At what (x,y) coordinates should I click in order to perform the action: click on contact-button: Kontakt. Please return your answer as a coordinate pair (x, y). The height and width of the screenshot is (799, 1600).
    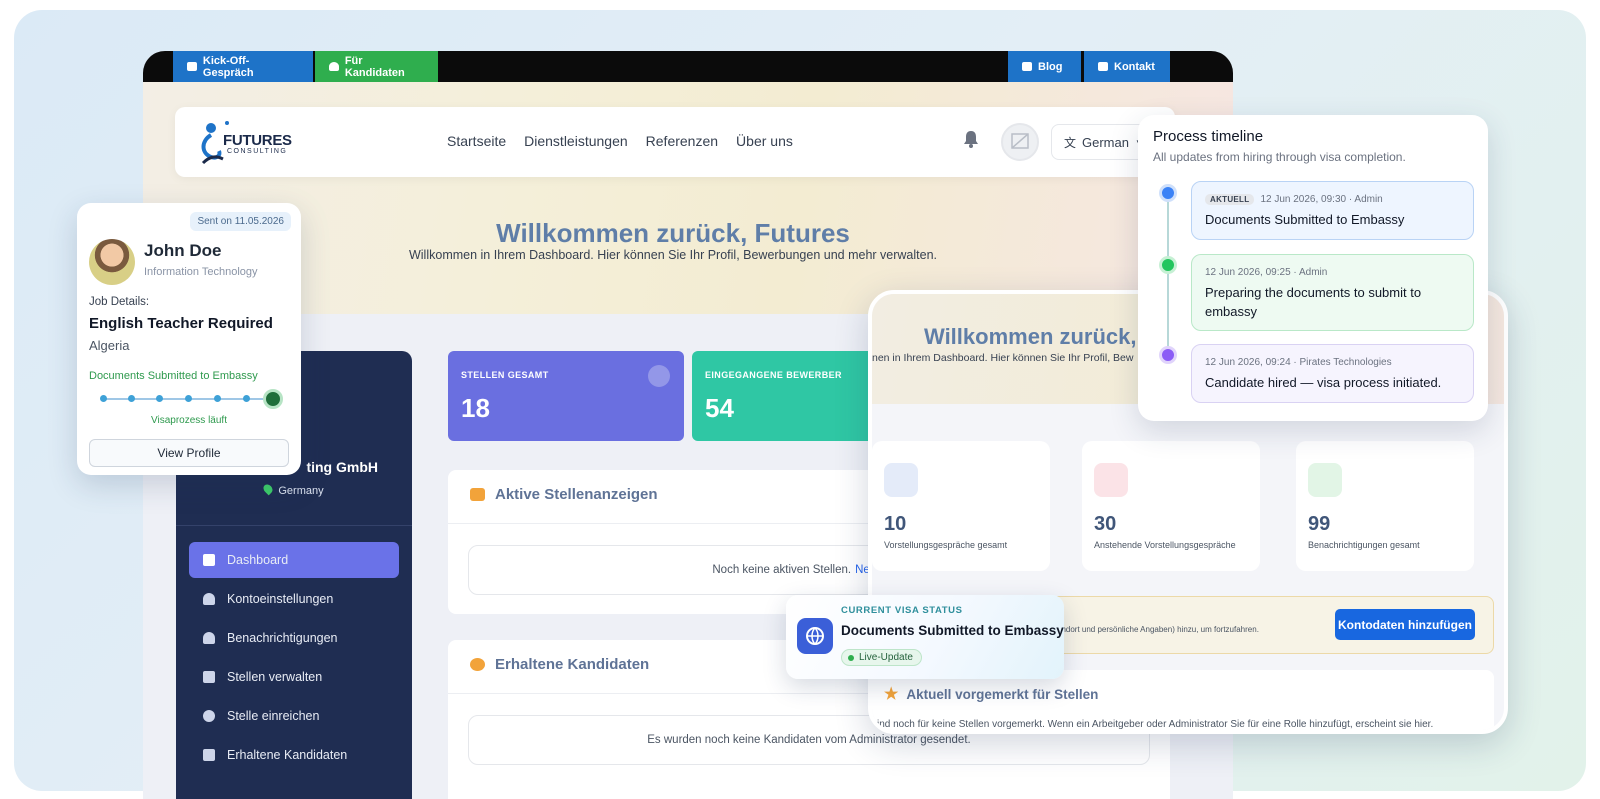
    Looking at the image, I should click on (1127, 66).